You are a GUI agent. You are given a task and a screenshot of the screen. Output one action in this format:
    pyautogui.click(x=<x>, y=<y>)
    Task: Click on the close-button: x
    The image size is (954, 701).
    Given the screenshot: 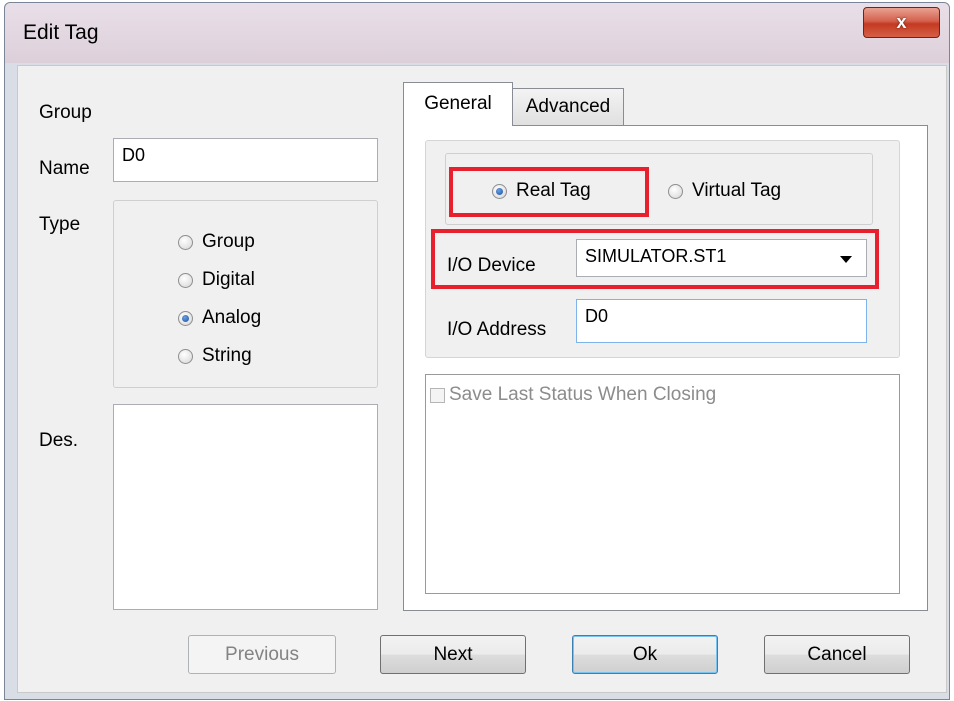 What is the action you would take?
    pyautogui.click(x=901, y=22)
    